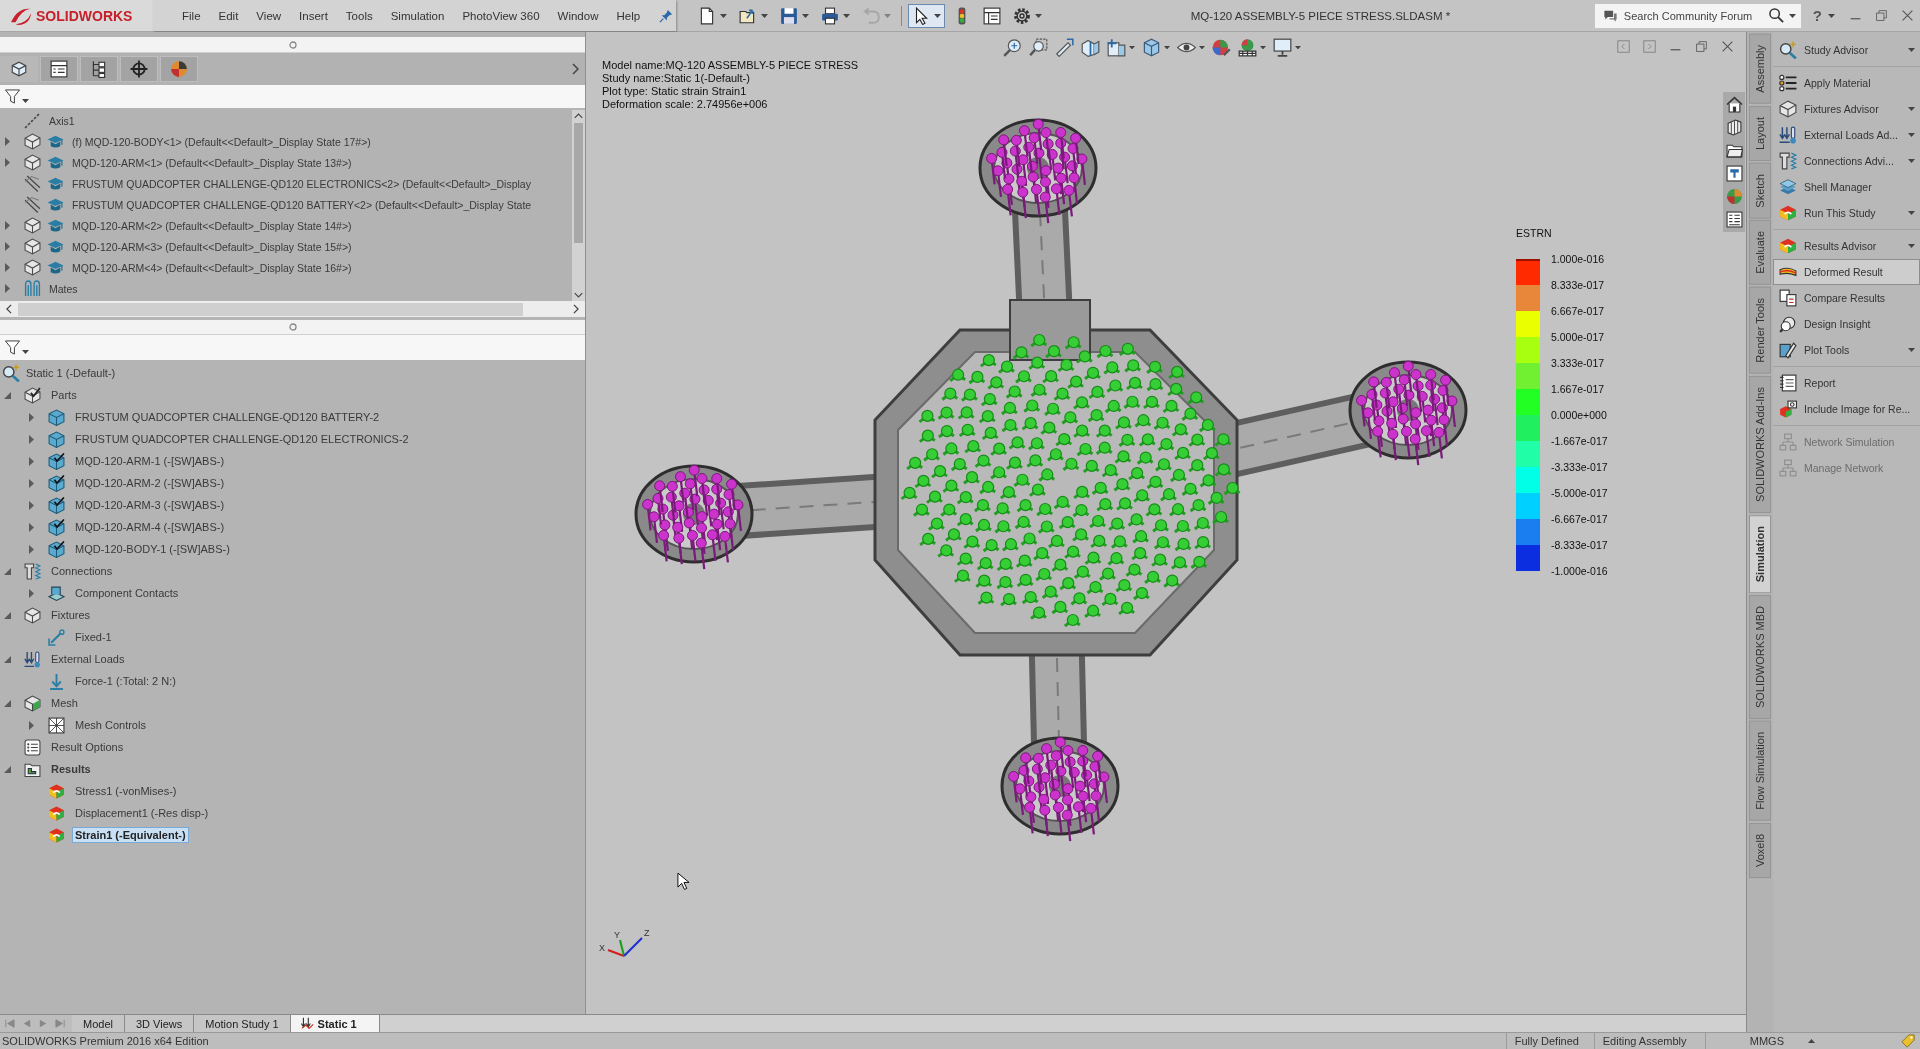  Describe the element at coordinates (1846, 350) in the screenshot. I see `task-pane-item: Plot Tools` at that location.